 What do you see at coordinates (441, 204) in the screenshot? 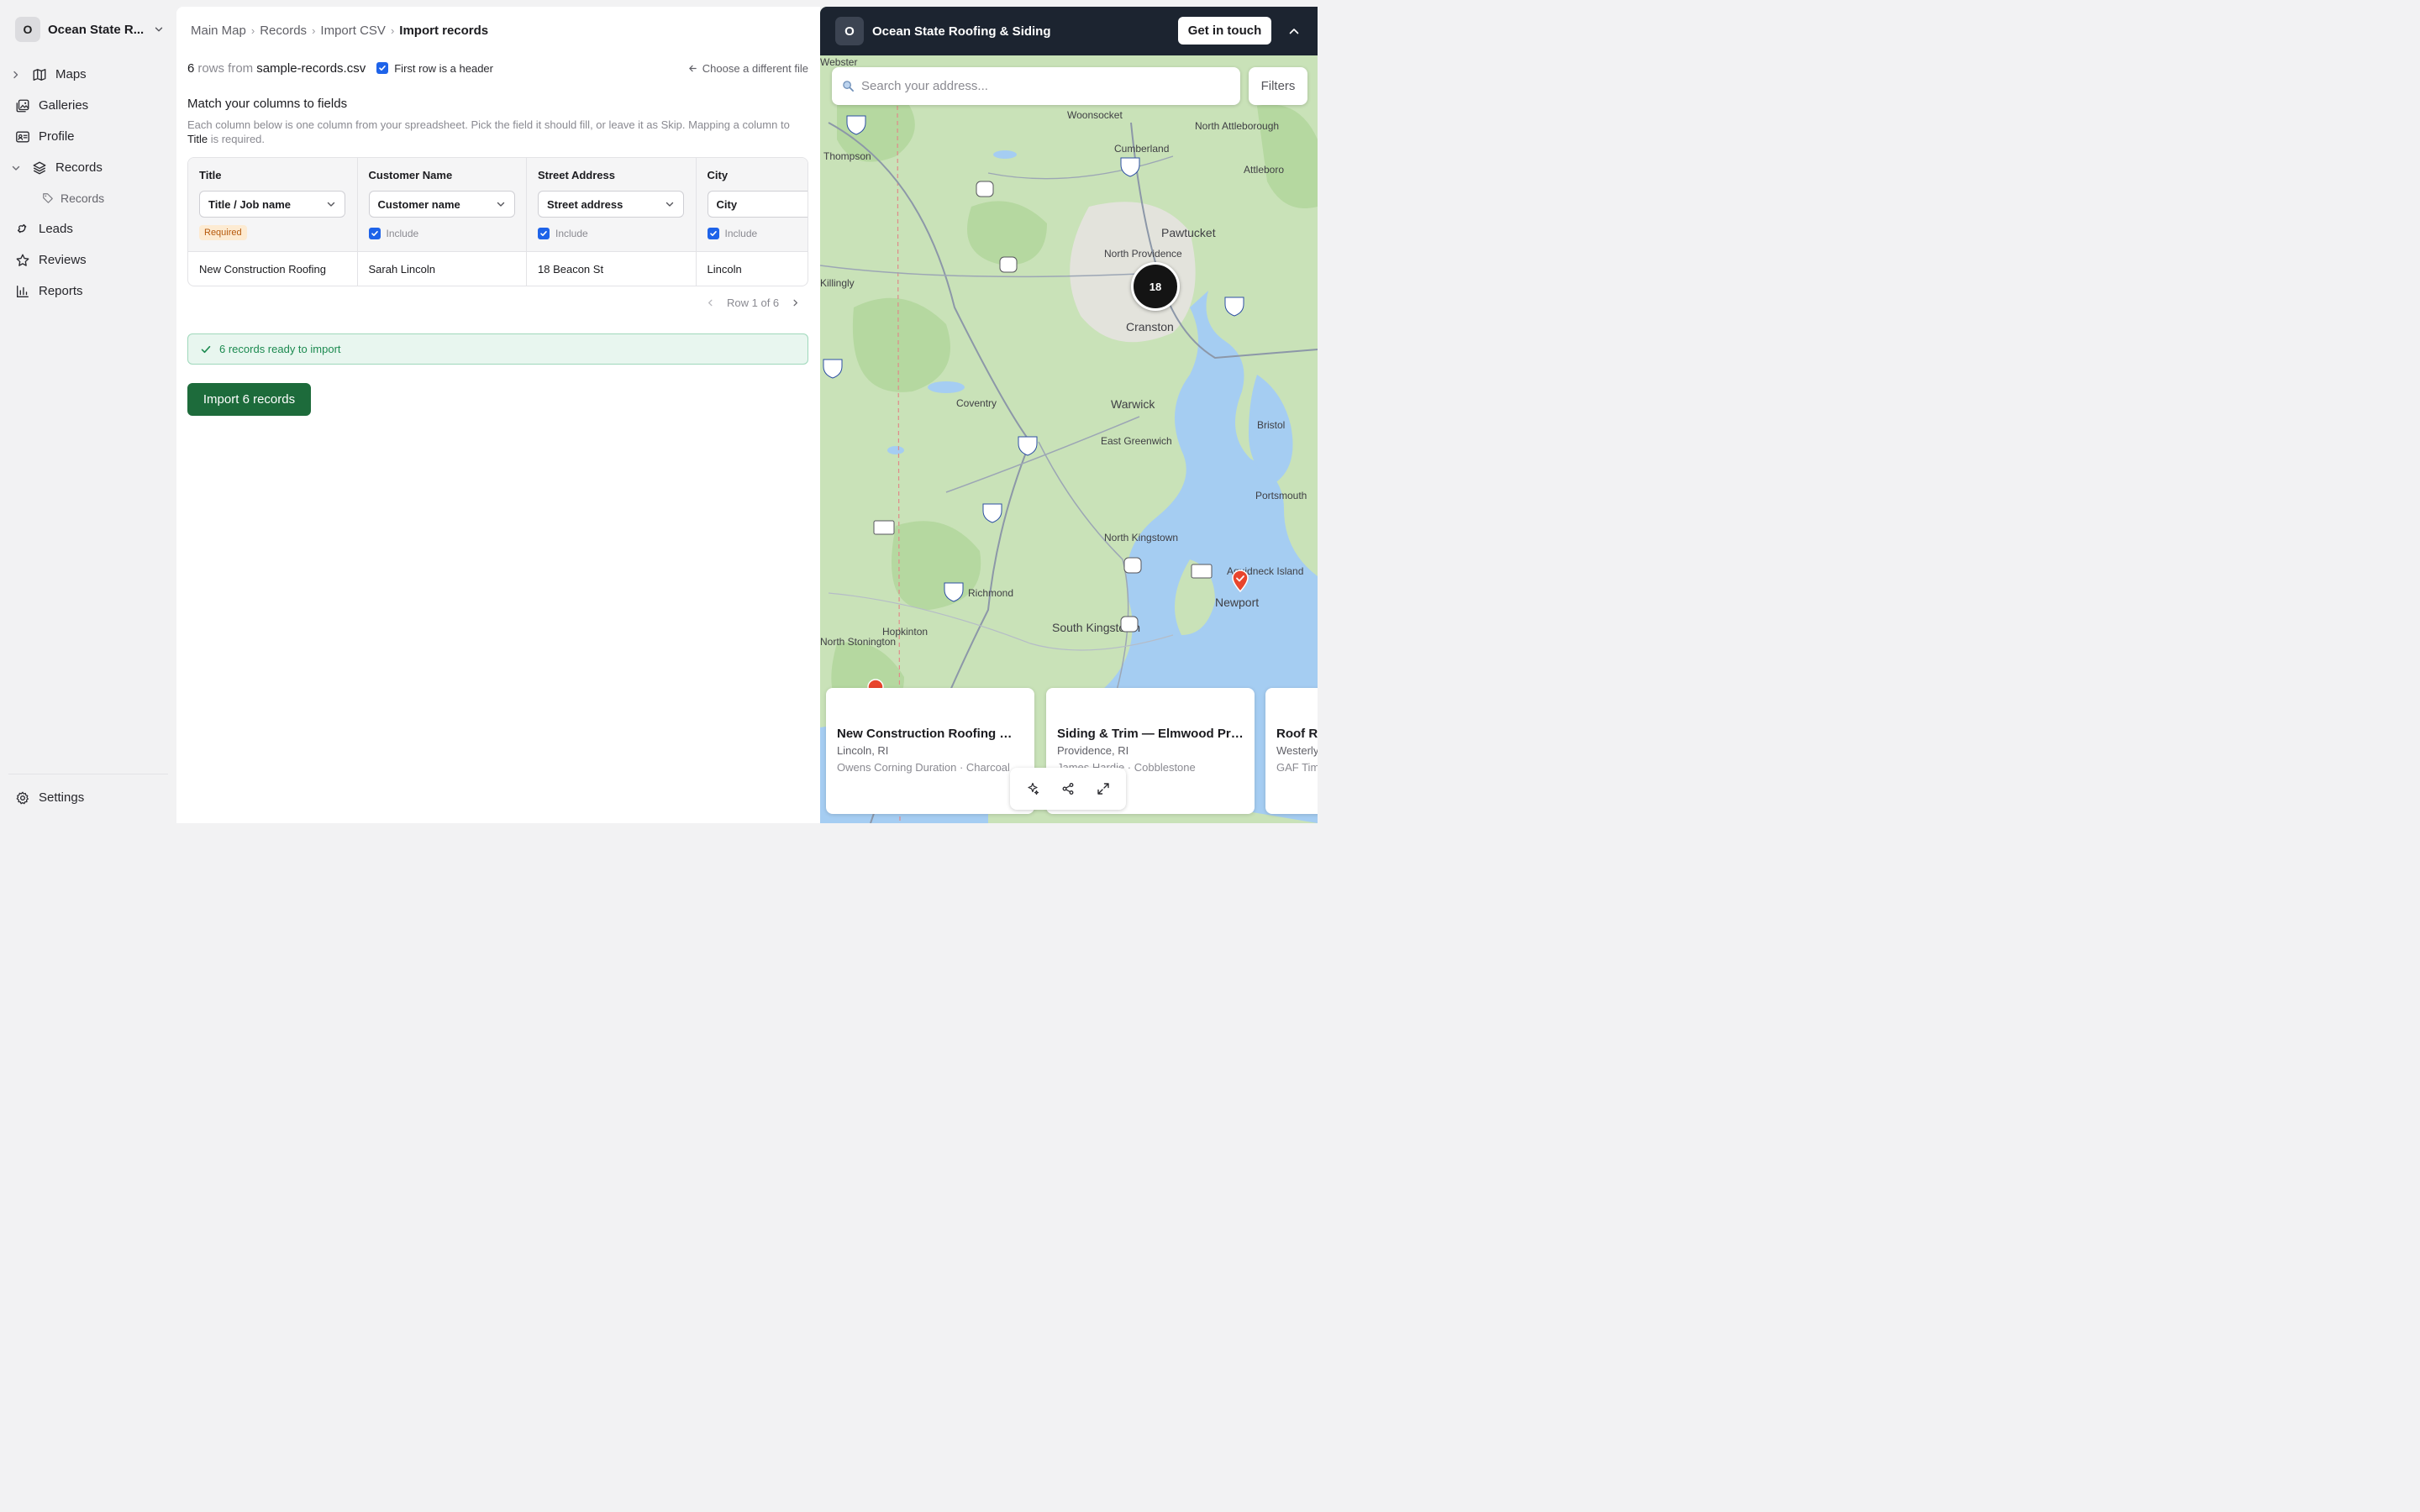
I see `field-select: Customer name` at bounding box center [441, 204].